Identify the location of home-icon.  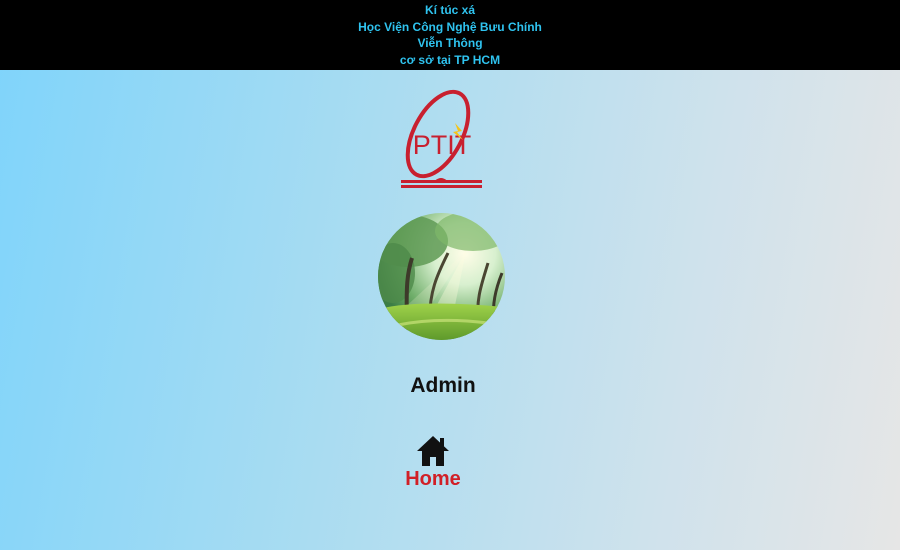
(433, 451).